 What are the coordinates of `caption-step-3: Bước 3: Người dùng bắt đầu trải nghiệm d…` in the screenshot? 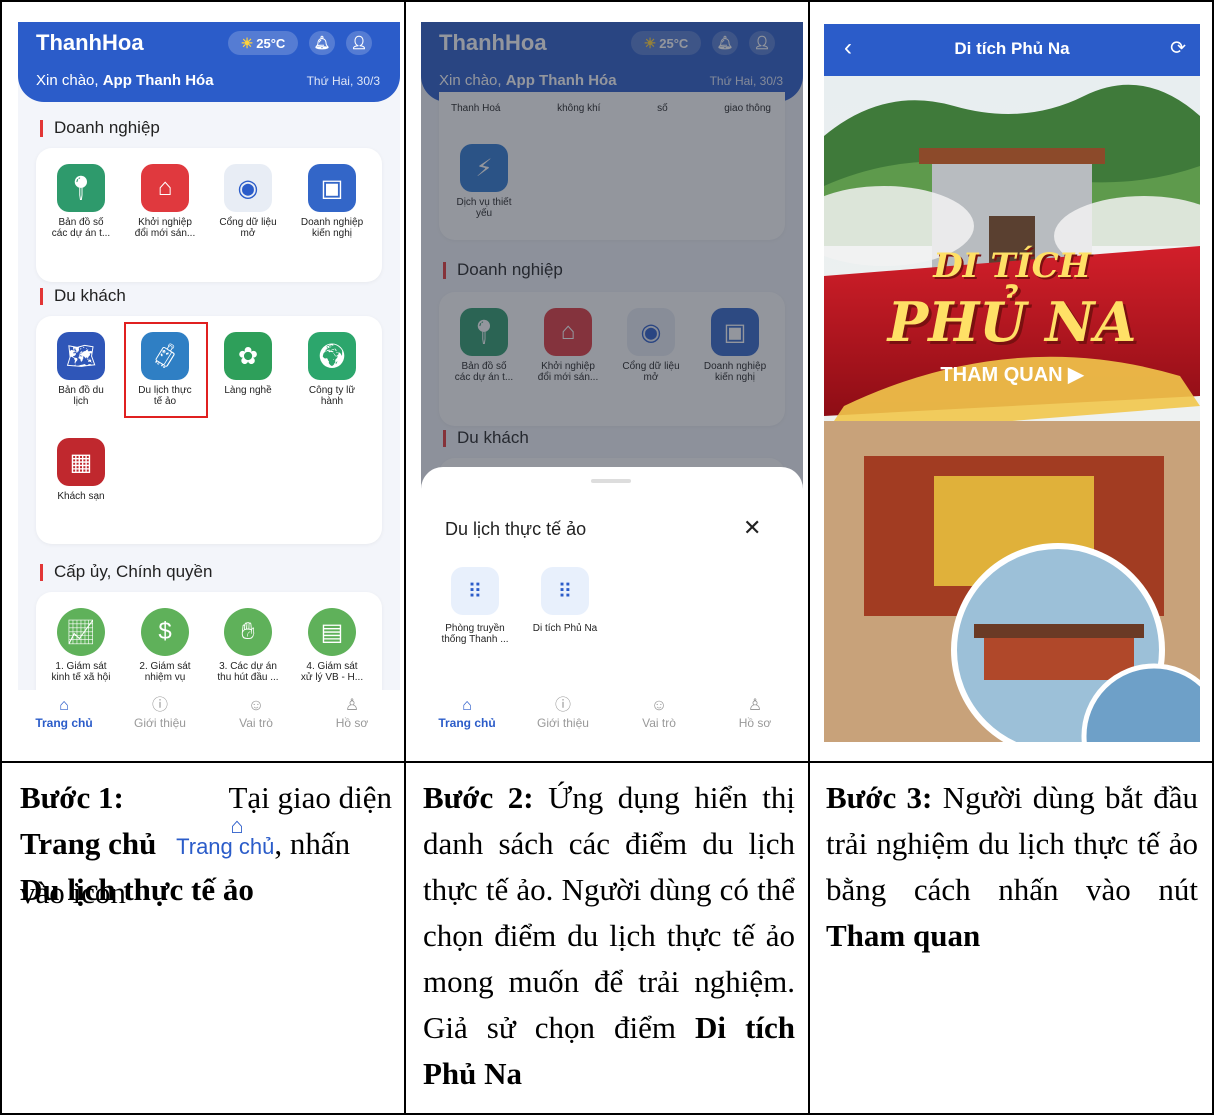 It's located at (1012, 866).